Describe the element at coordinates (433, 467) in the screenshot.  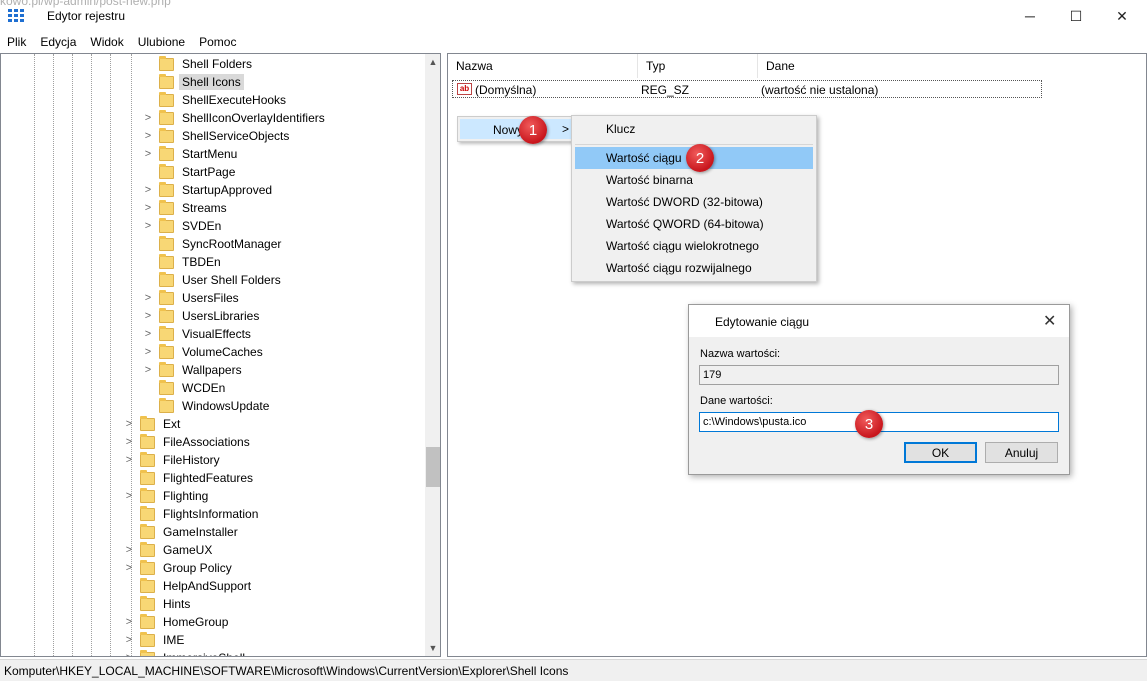
I see `scroll-thumb` at that location.